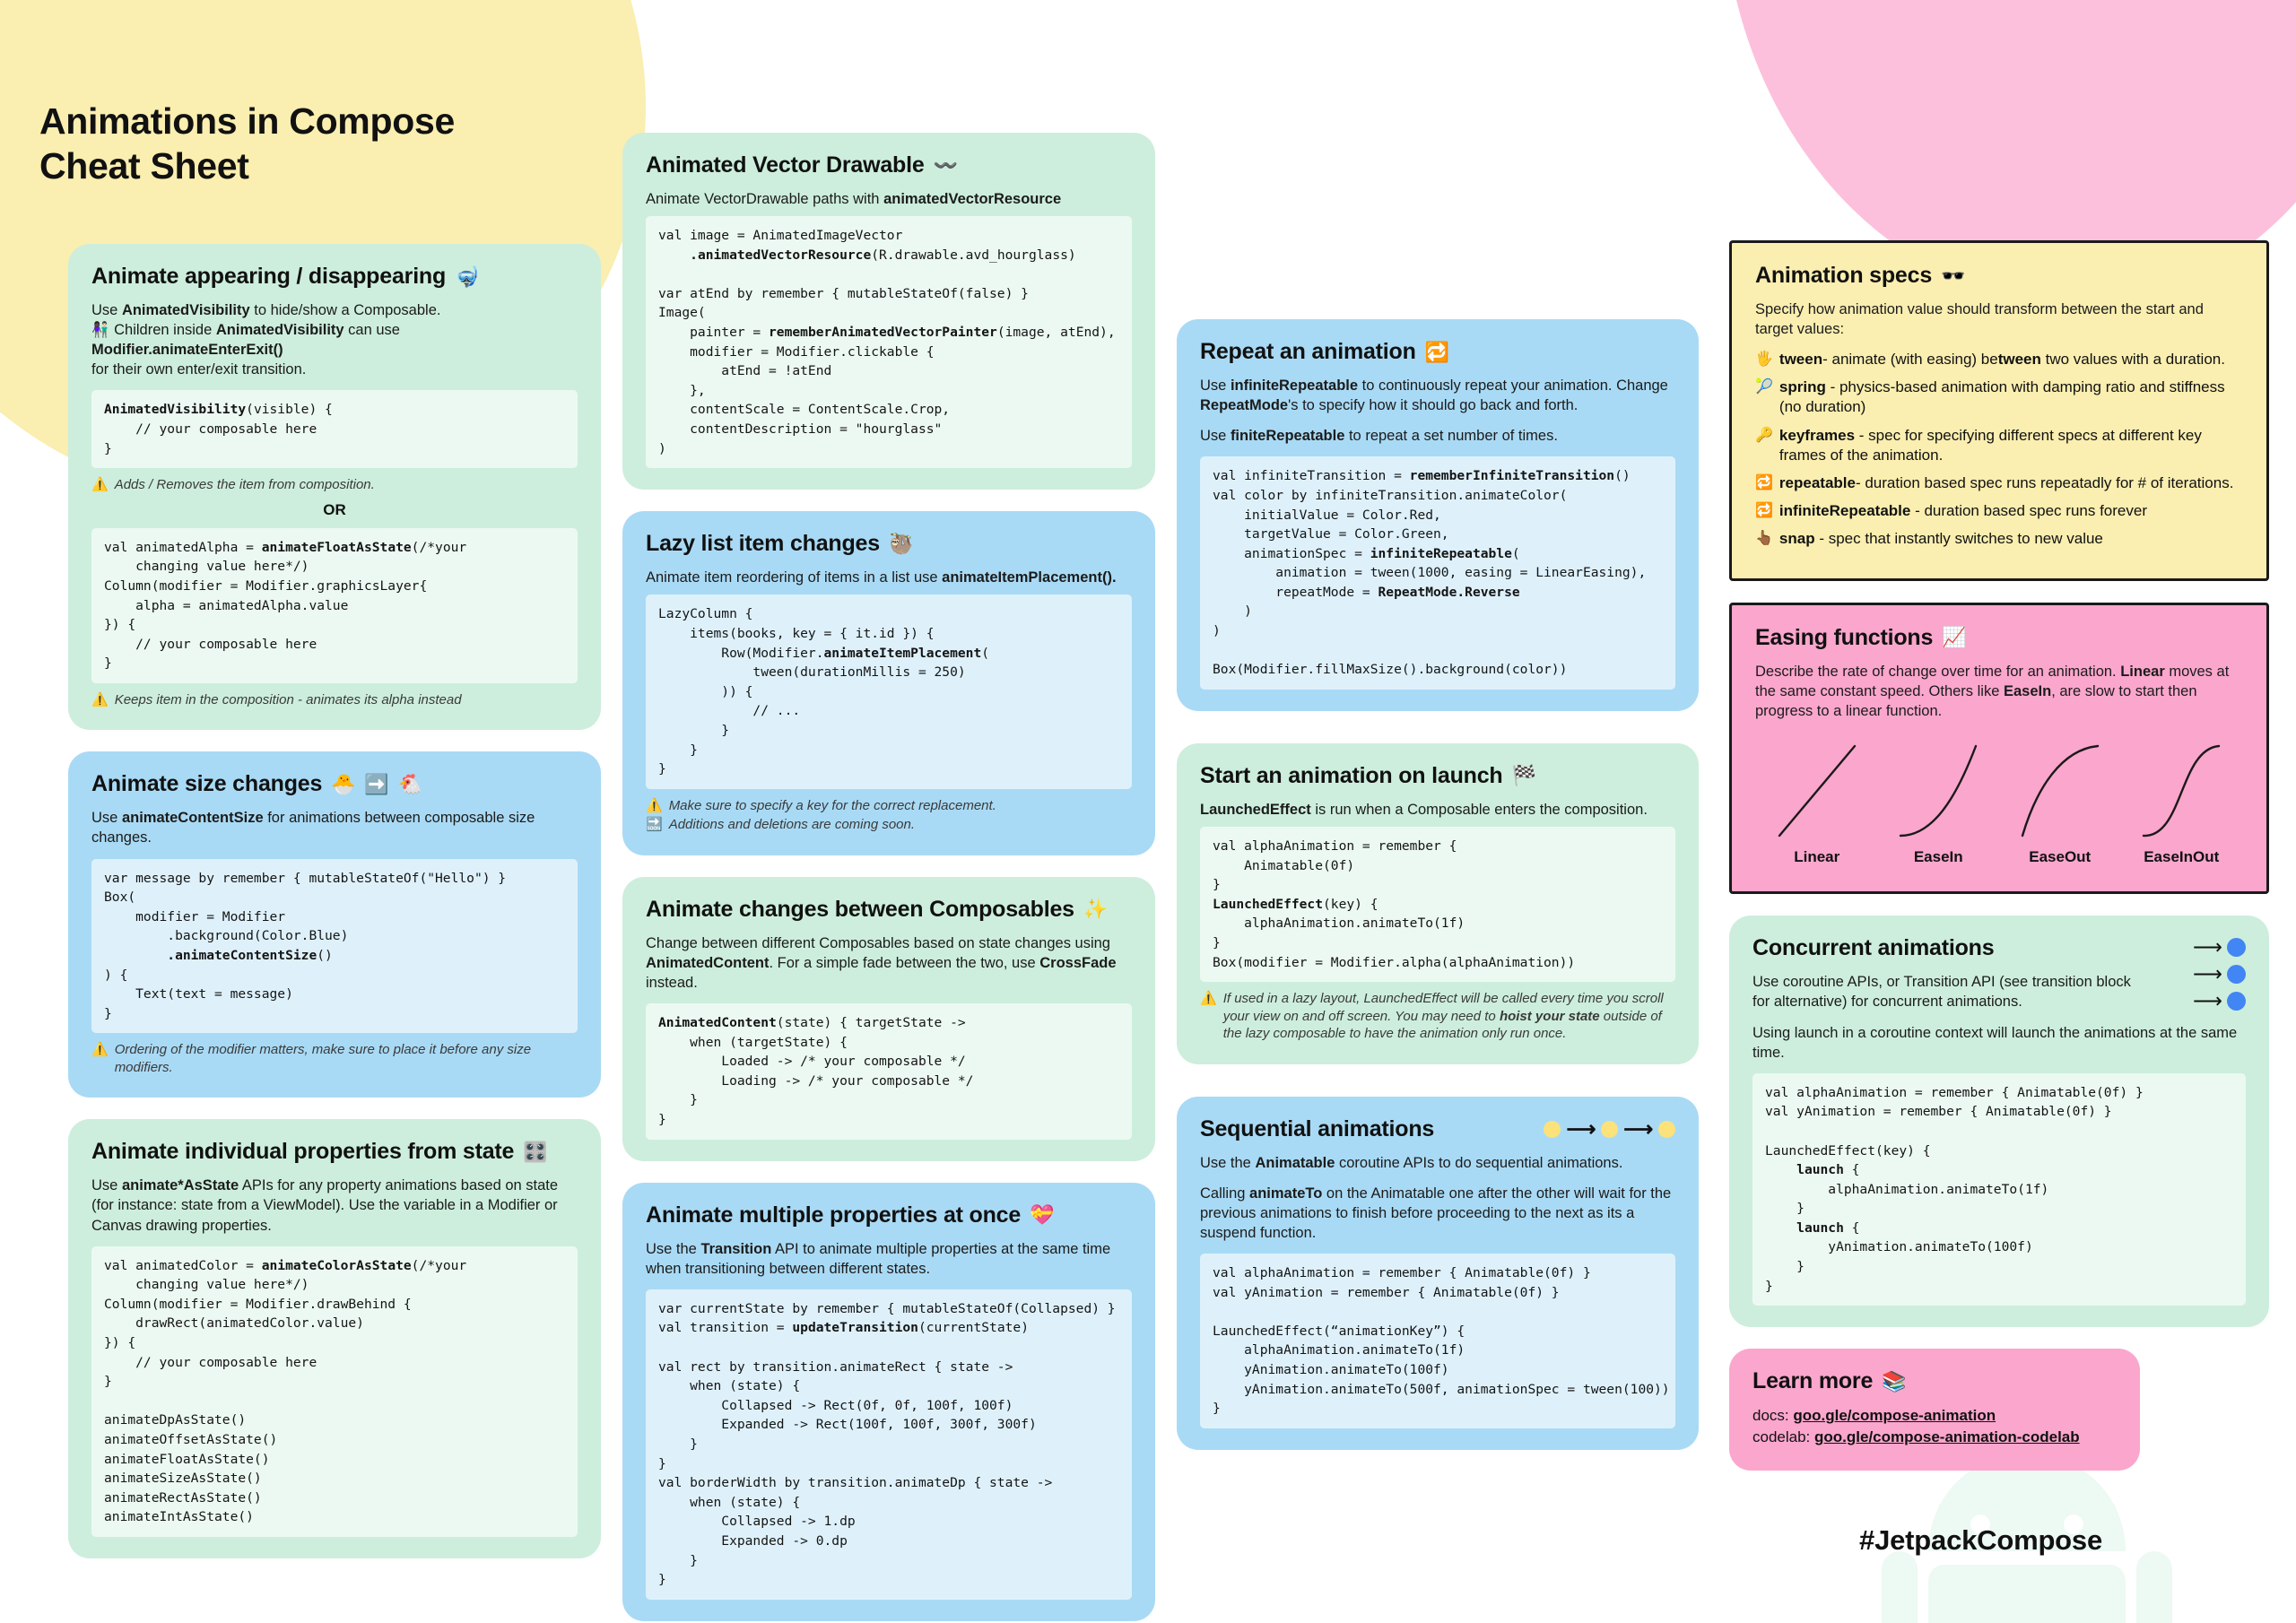 This screenshot has width=2296, height=1623. Describe the element at coordinates (1947, 1436) in the screenshot. I see `codelab-link: goo.gle/compose-animation-codelab` at that location.